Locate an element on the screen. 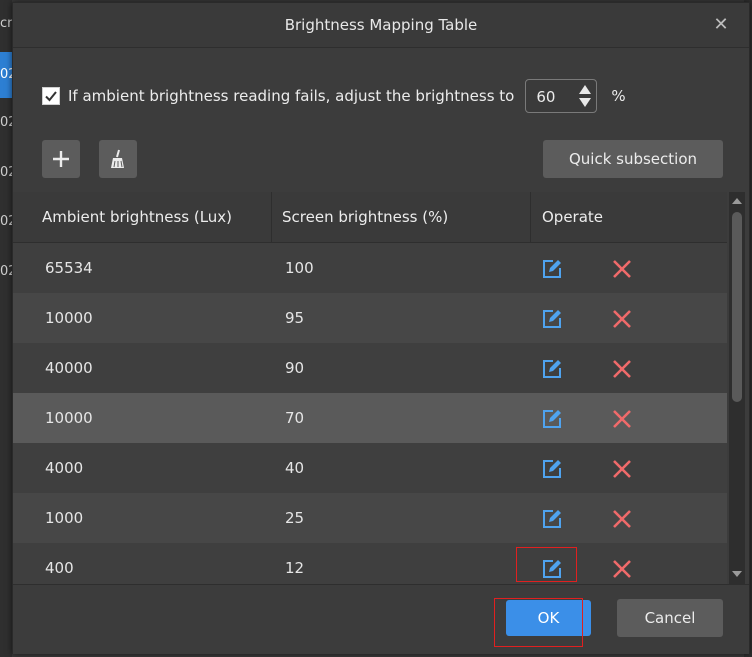  dialog-title: Brightness Mapping Table is located at coordinates (381, 25).